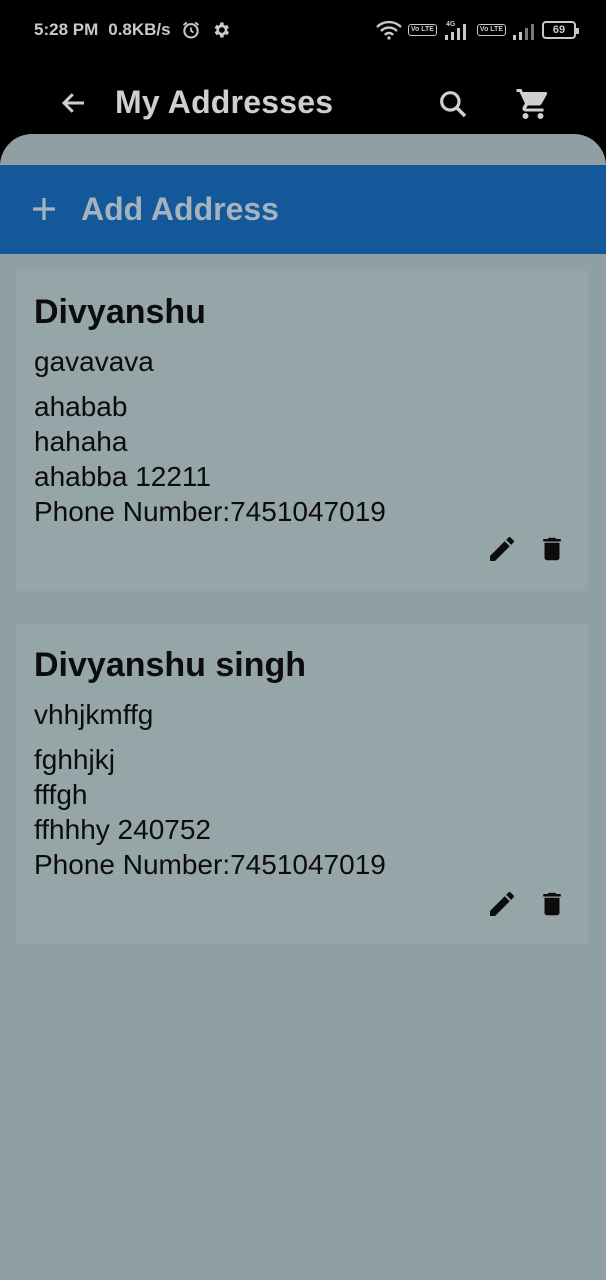 Image resolution: width=606 pixels, height=1280 pixels. Describe the element at coordinates (81, 406) in the screenshot. I see `address-line: ahabab` at that location.